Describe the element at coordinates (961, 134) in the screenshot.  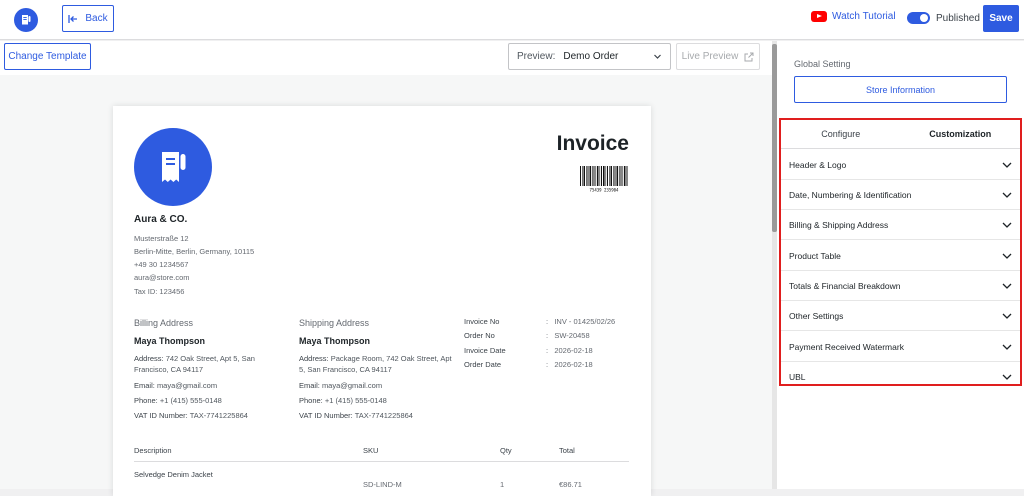
I see `tab-customization: Customization` at that location.